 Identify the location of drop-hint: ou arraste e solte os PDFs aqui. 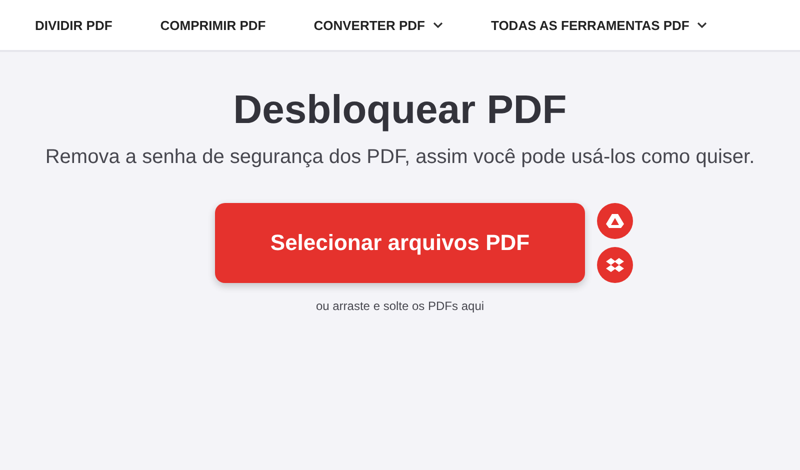
(400, 306).